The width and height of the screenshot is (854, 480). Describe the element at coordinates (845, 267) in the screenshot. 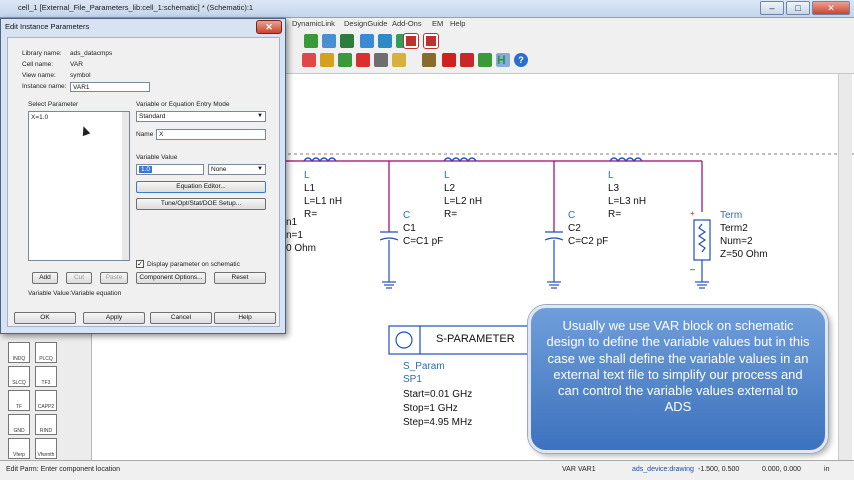

I see `vertical-scrollbar` at that location.